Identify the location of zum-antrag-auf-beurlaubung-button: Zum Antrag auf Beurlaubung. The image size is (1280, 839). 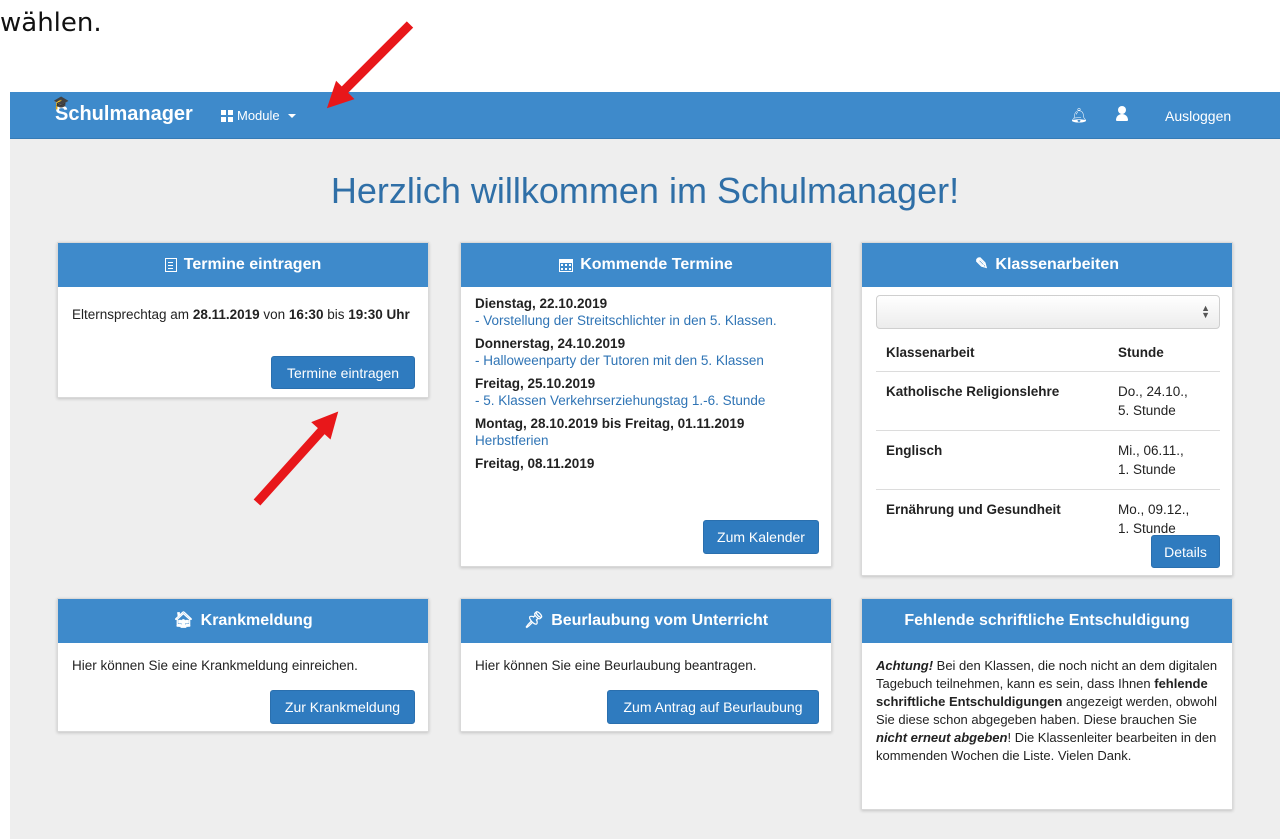
(713, 707).